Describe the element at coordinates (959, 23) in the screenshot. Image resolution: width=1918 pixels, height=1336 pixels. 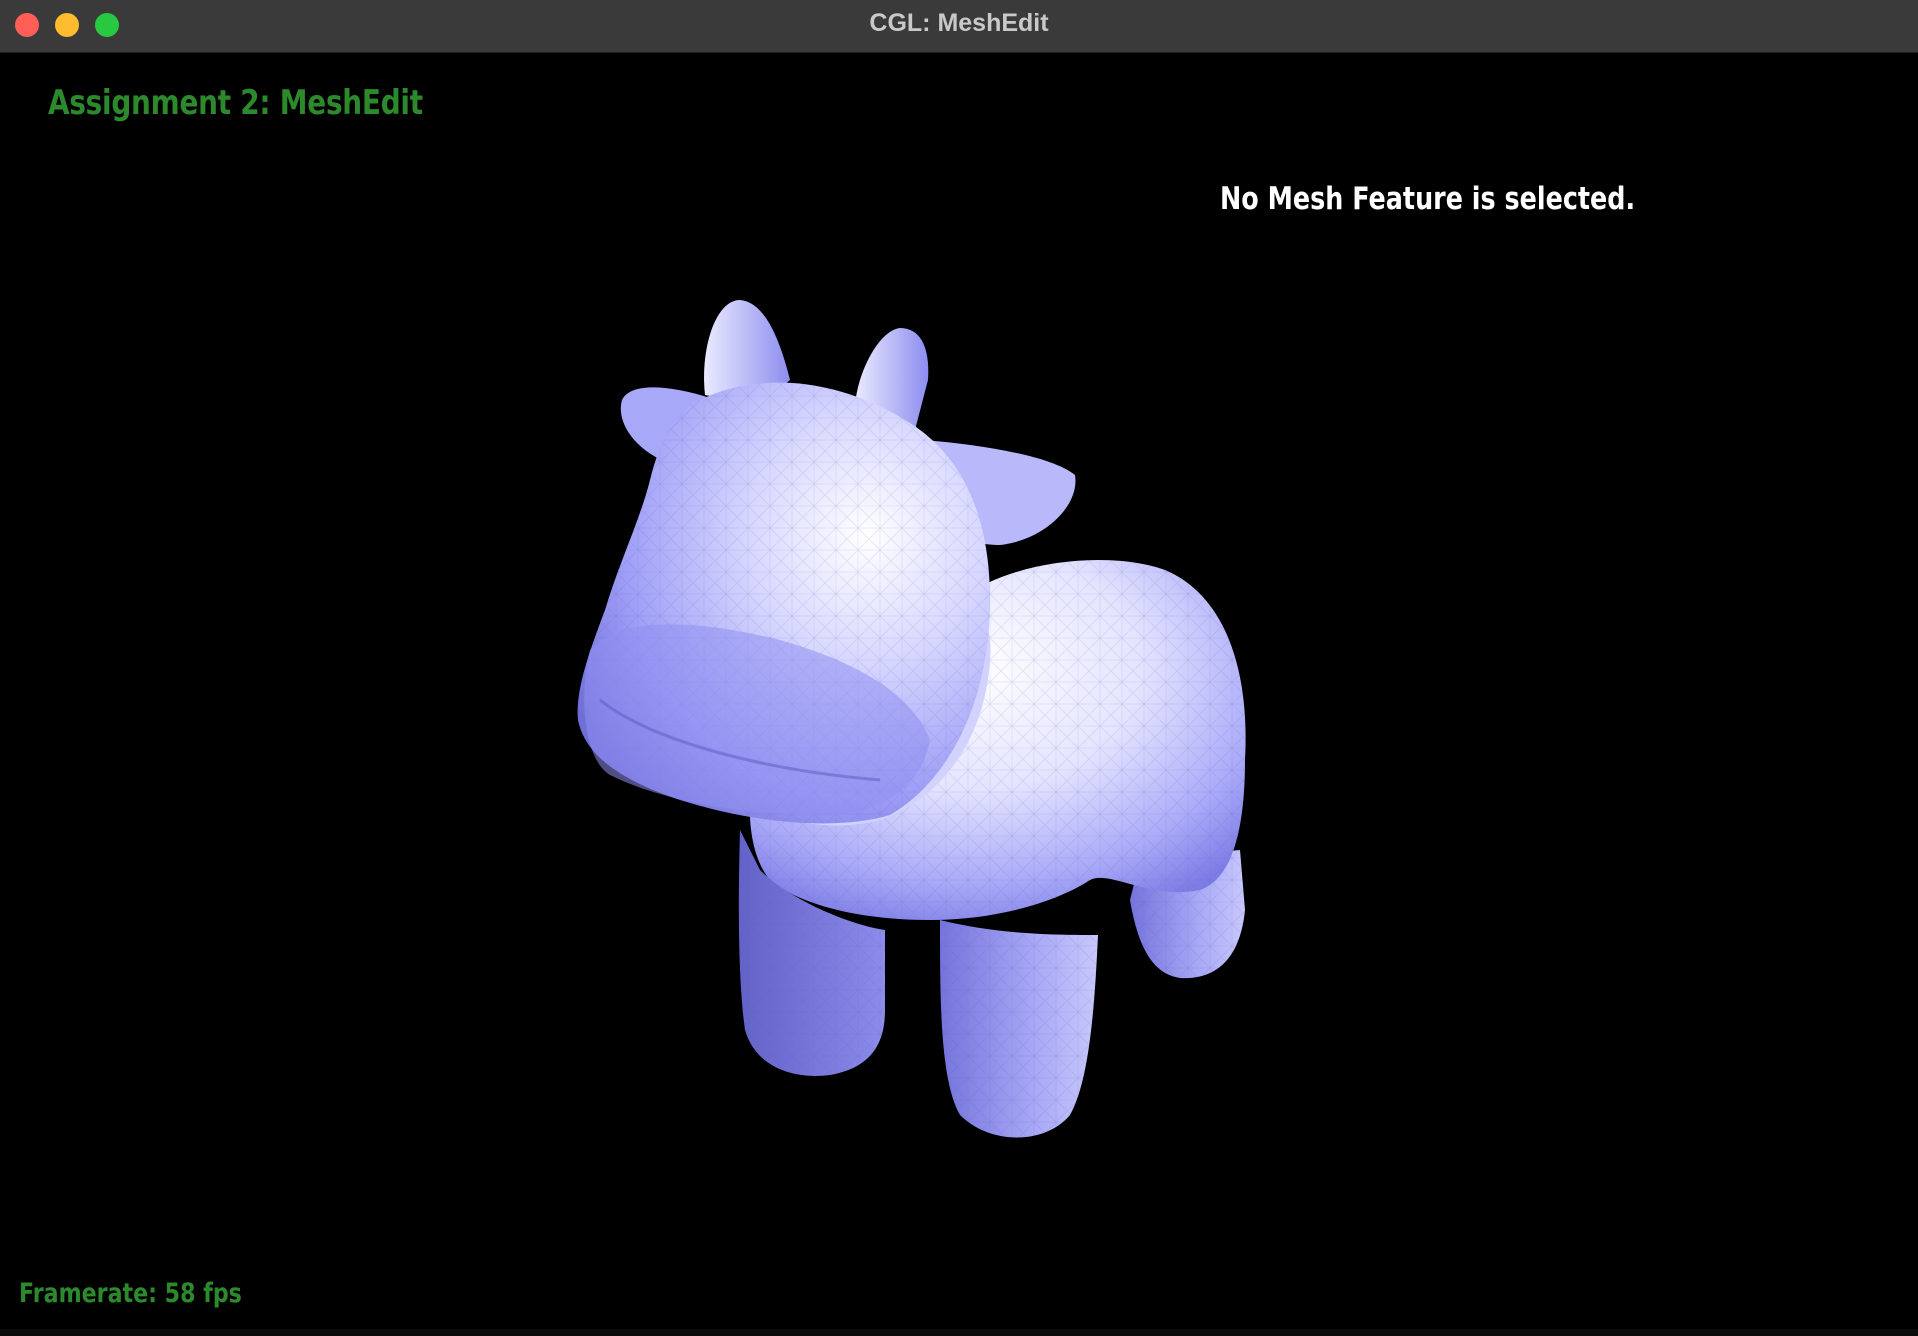
I see `window-title: CGL: MeshEdit` at that location.